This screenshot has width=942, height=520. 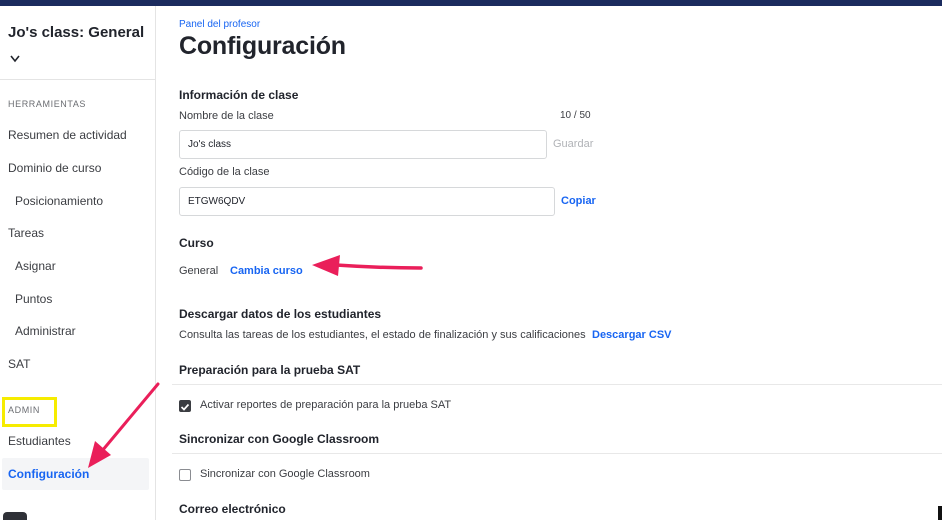 What do you see at coordinates (199, 271) in the screenshot?
I see `current-course: General` at bounding box center [199, 271].